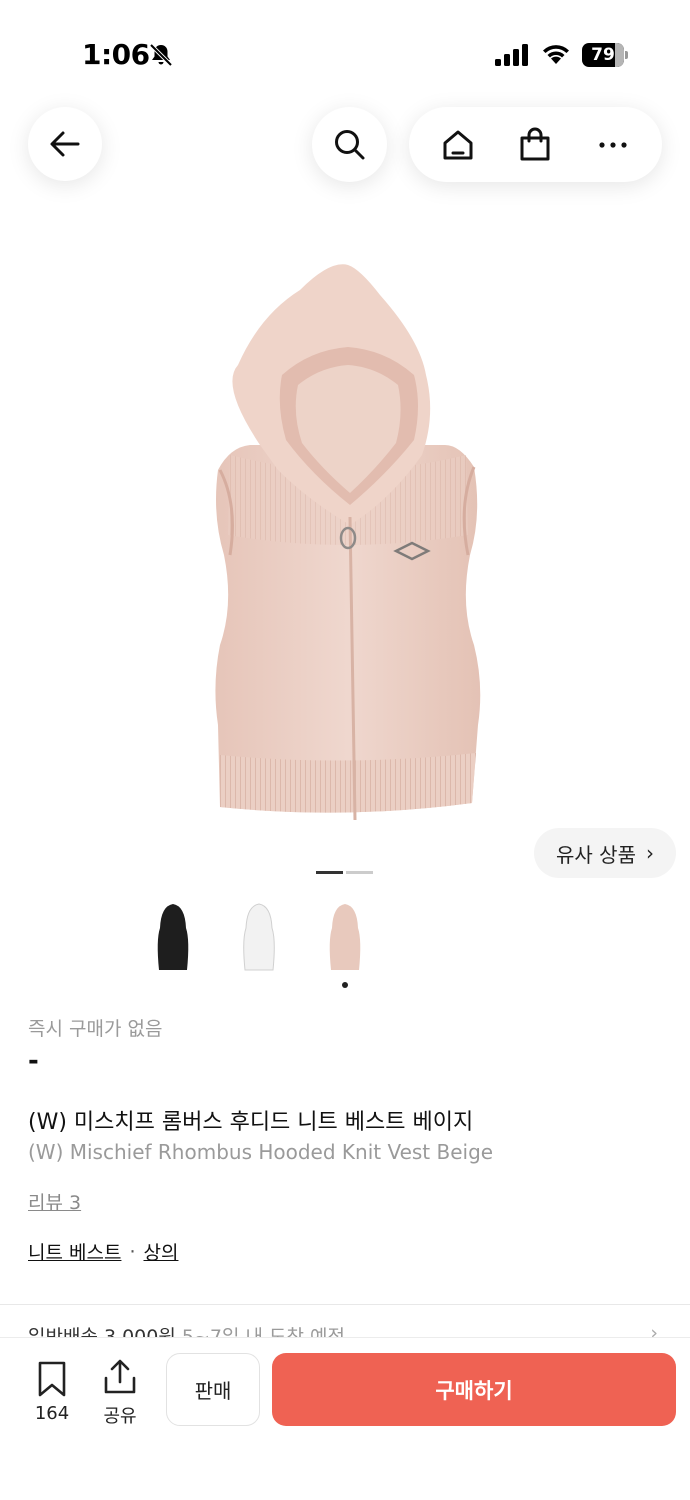  Describe the element at coordinates (649, 853) in the screenshot. I see `chevron-right-icon: ›` at that location.